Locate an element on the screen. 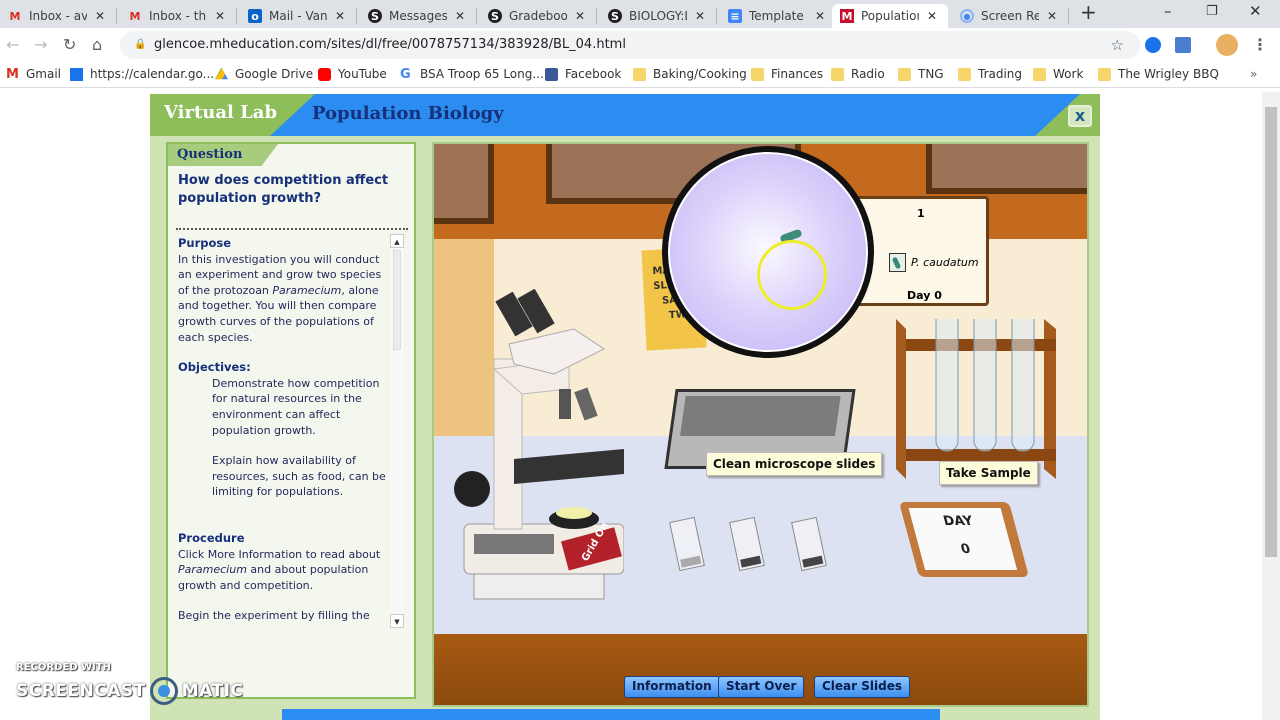 This screenshot has height=720, width=1280. test-tube-rack is located at coordinates (976, 399).